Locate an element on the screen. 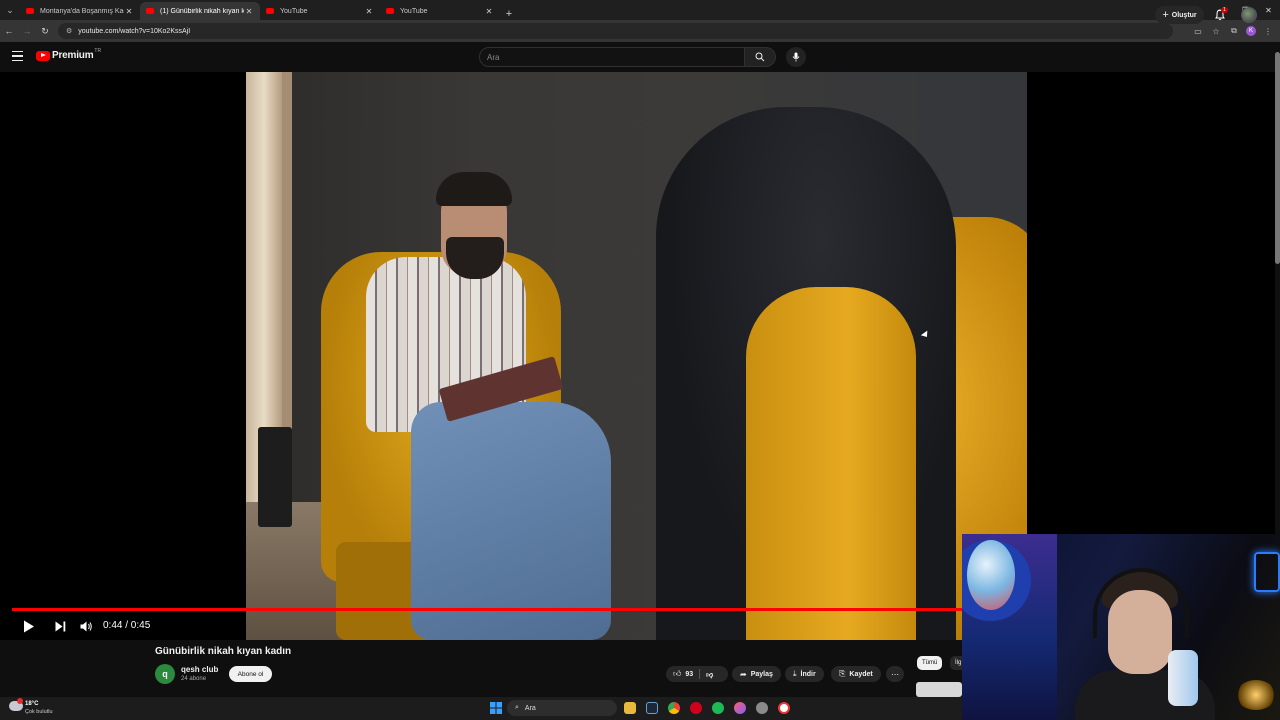 Image resolution: width=1280 pixels, height=720 pixels. save-label: Kaydet is located at coordinates (861, 674).